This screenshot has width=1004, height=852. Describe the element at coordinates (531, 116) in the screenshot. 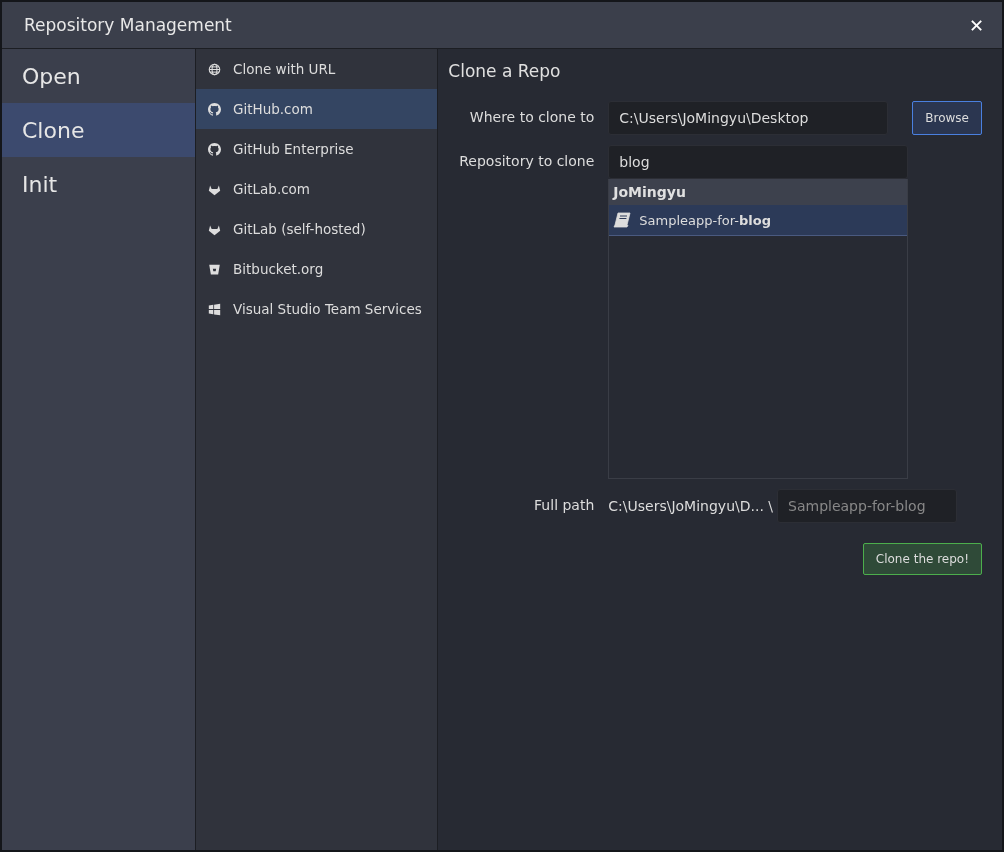

I see `field-label: Where to clone to` at that location.